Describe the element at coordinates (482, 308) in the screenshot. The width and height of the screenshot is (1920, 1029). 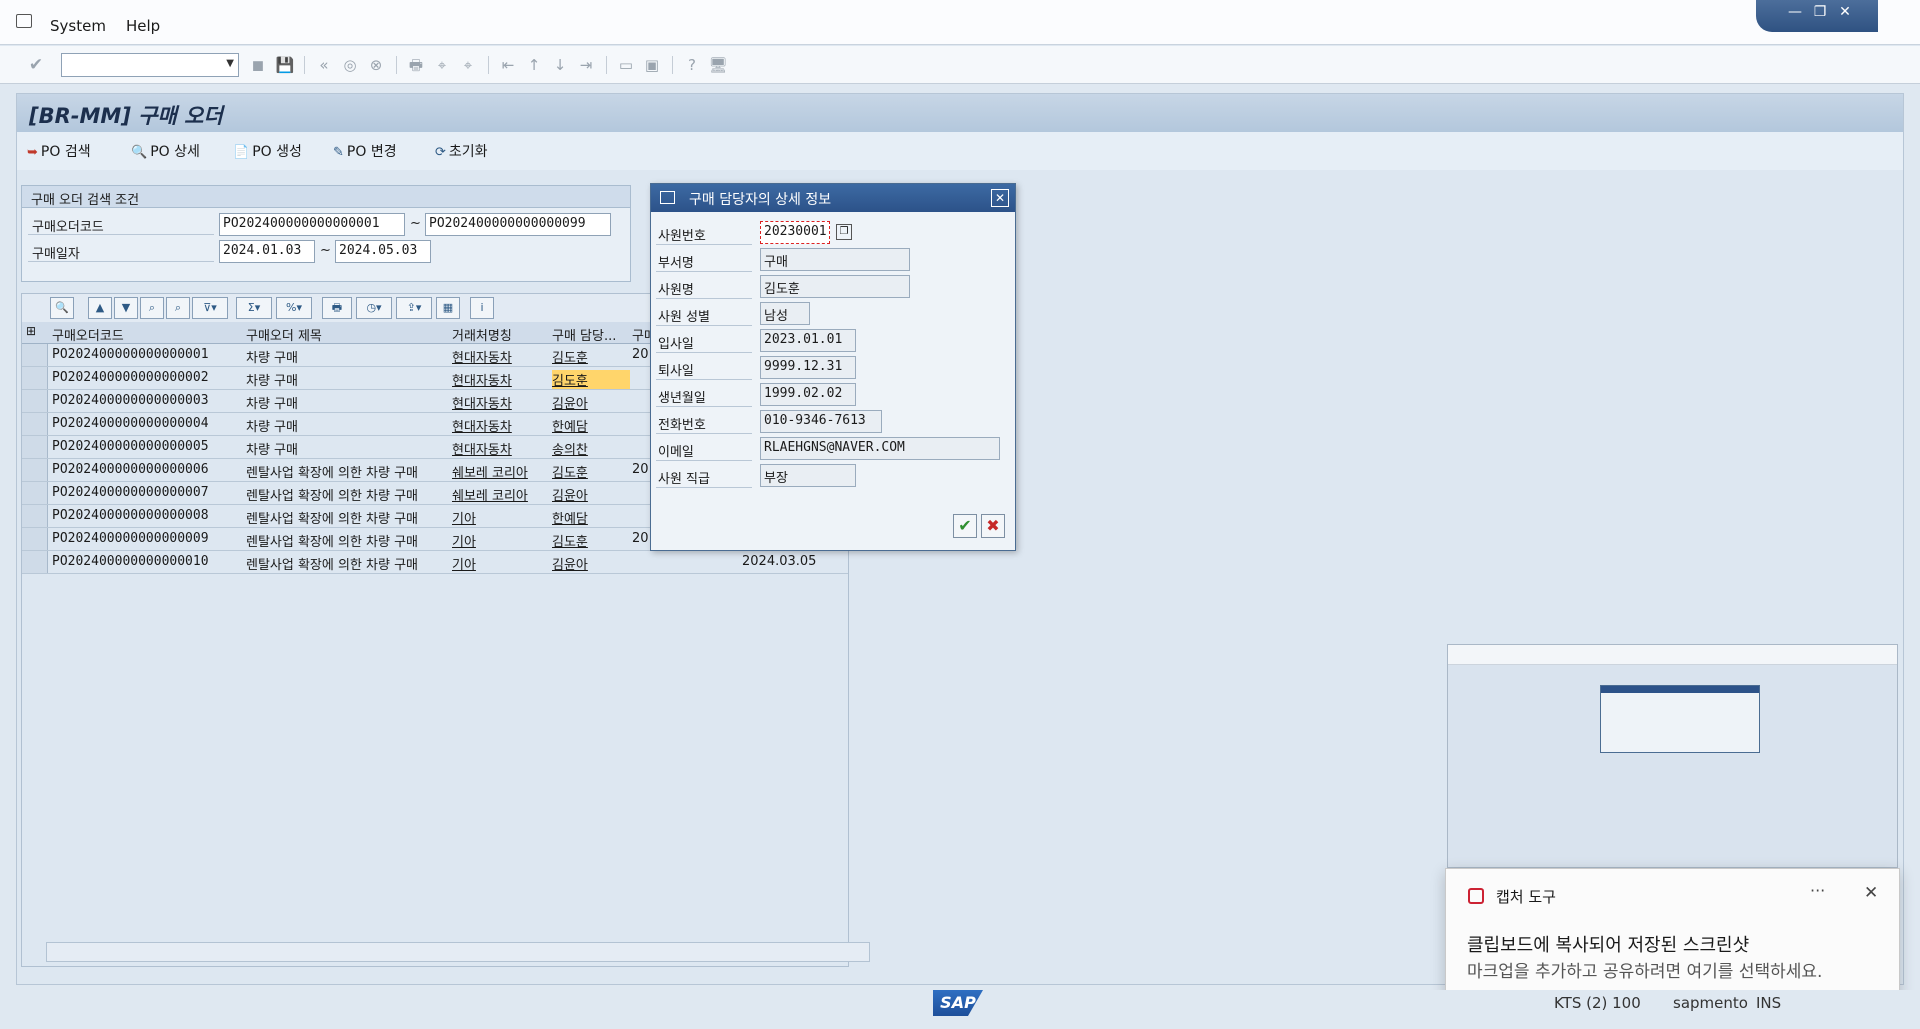
I see `info-icon: i` at that location.